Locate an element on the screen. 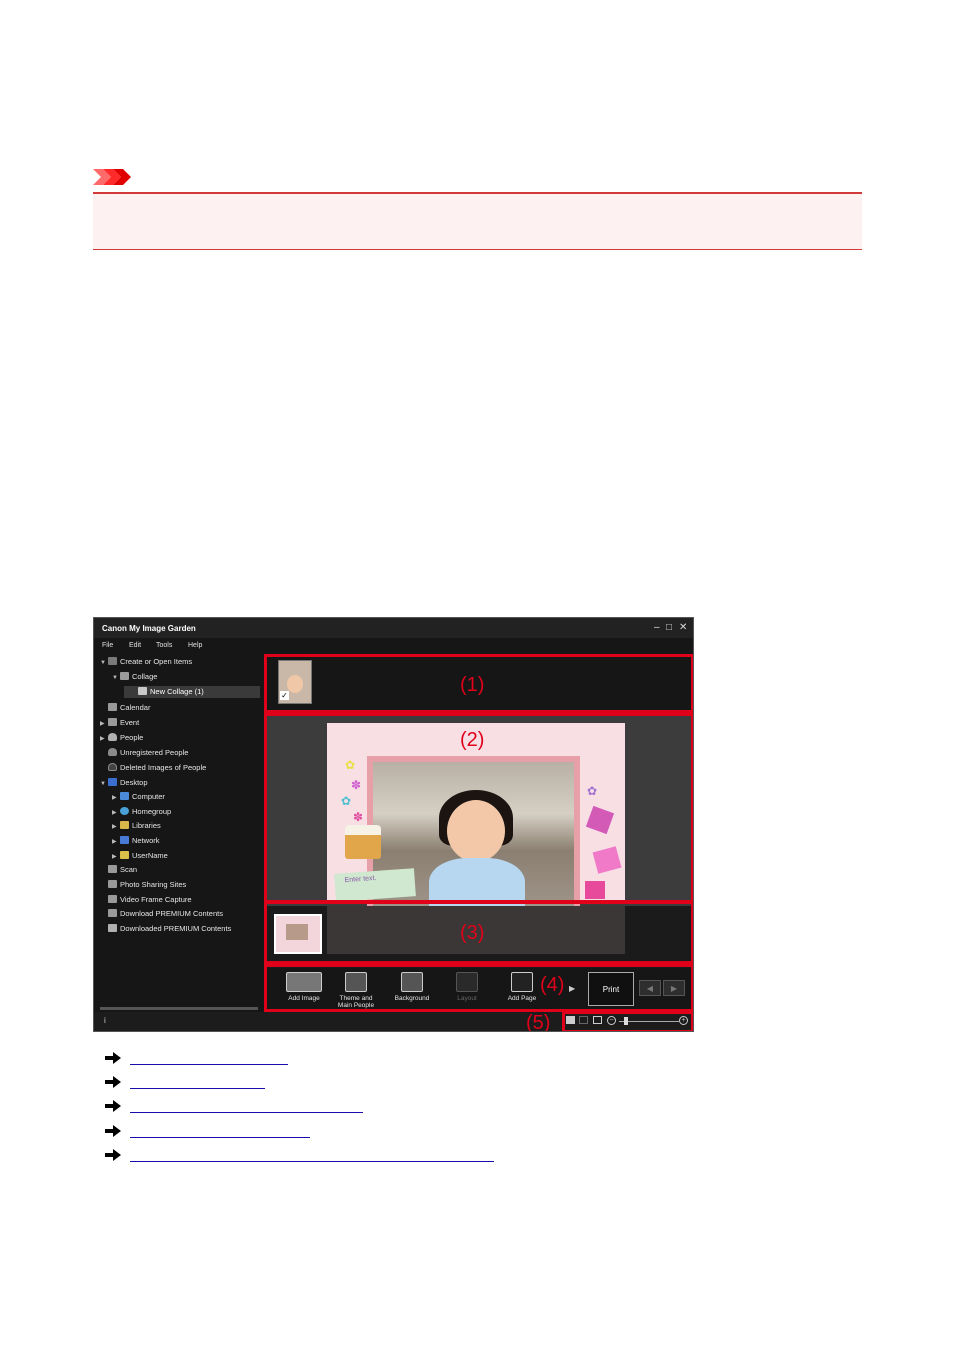 The height and width of the screenshot is (1350, 954). calendar-icon is located at coordinates (112, 707).